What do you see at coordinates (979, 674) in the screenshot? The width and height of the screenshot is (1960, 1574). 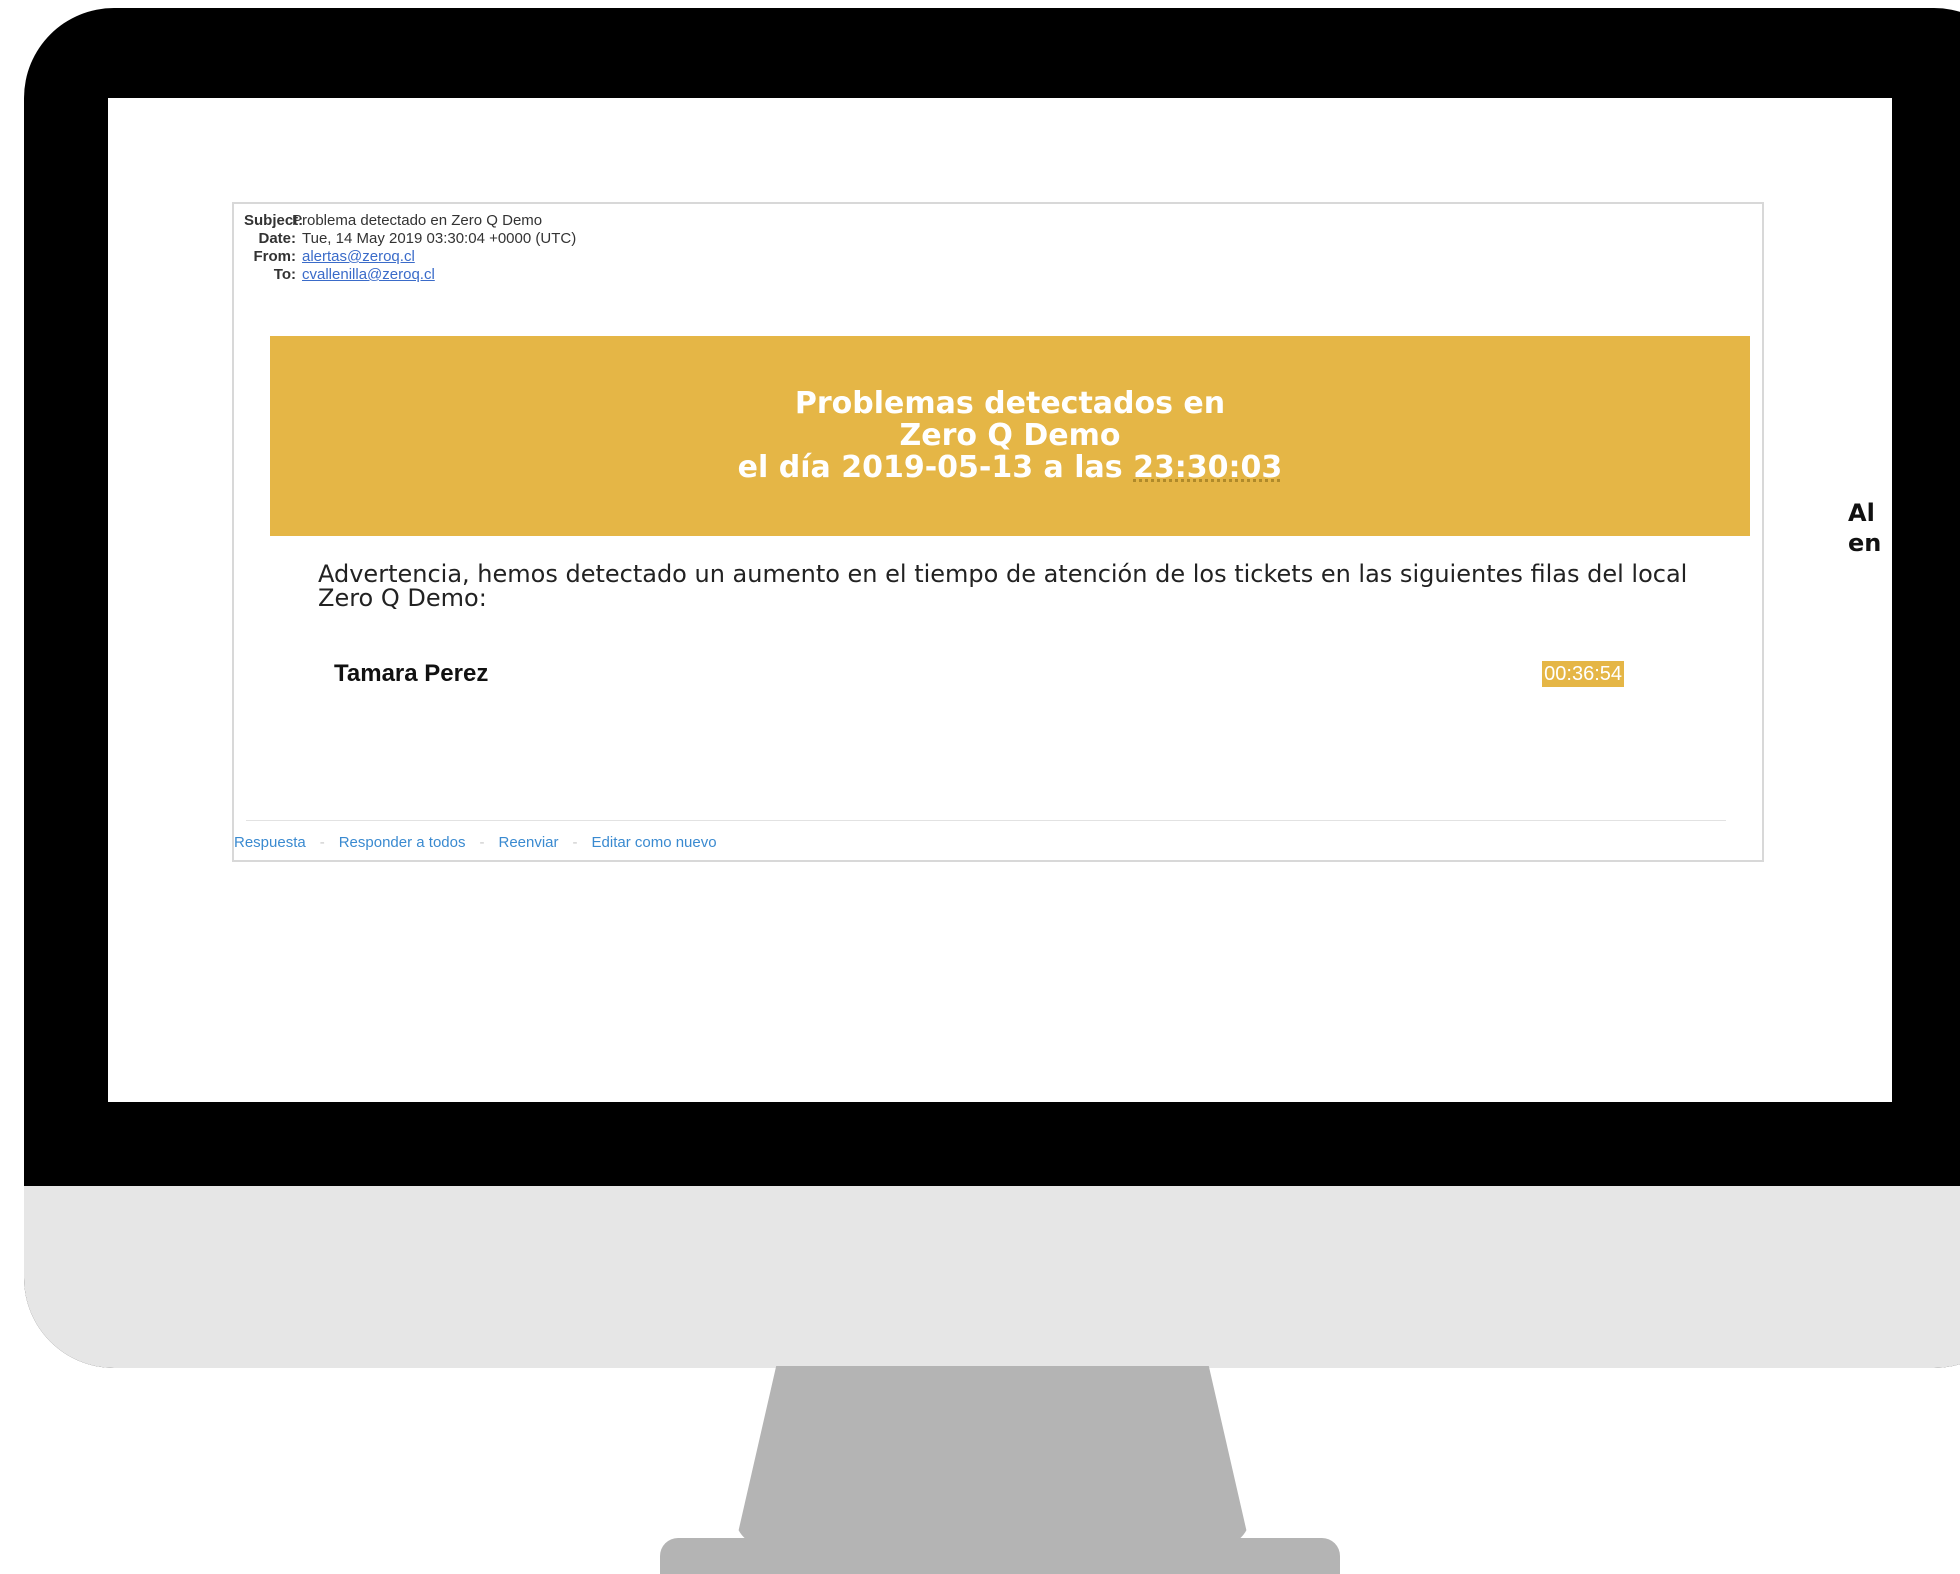 I see `list-item: Tamara Perez 00:36:54` at bounding box center [979, 674].